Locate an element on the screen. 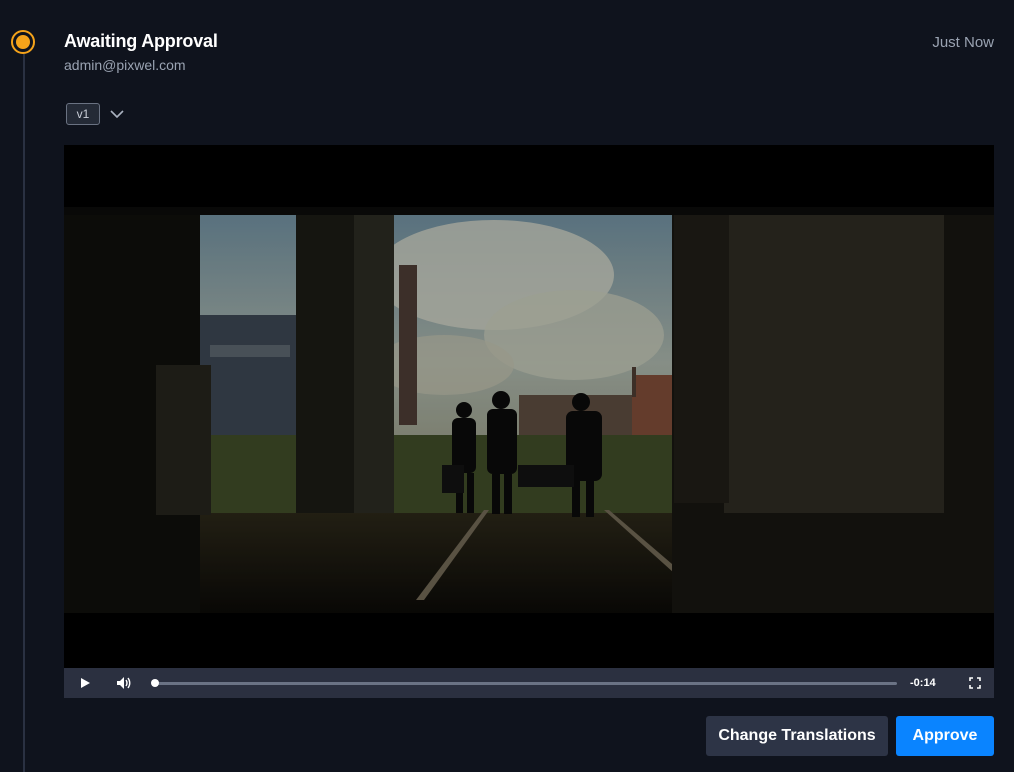  change-translations-button: Change Translations is located at coordinates (797, 736).